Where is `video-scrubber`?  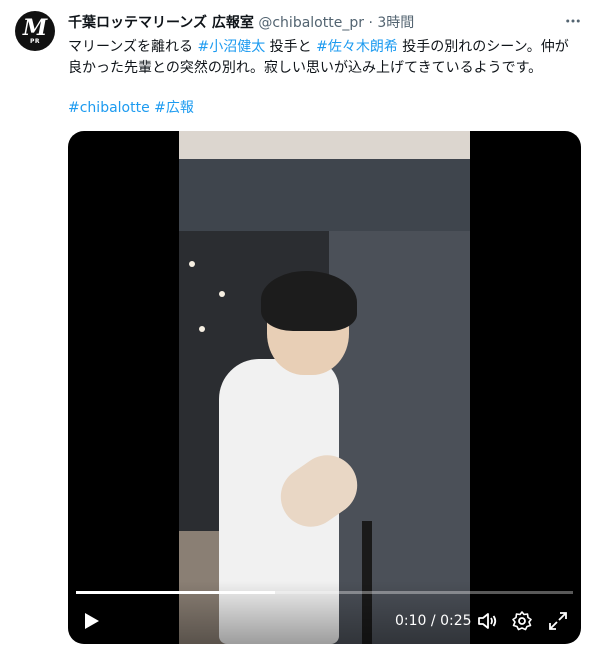
video-scrubber is located at coordinates (324, 592).